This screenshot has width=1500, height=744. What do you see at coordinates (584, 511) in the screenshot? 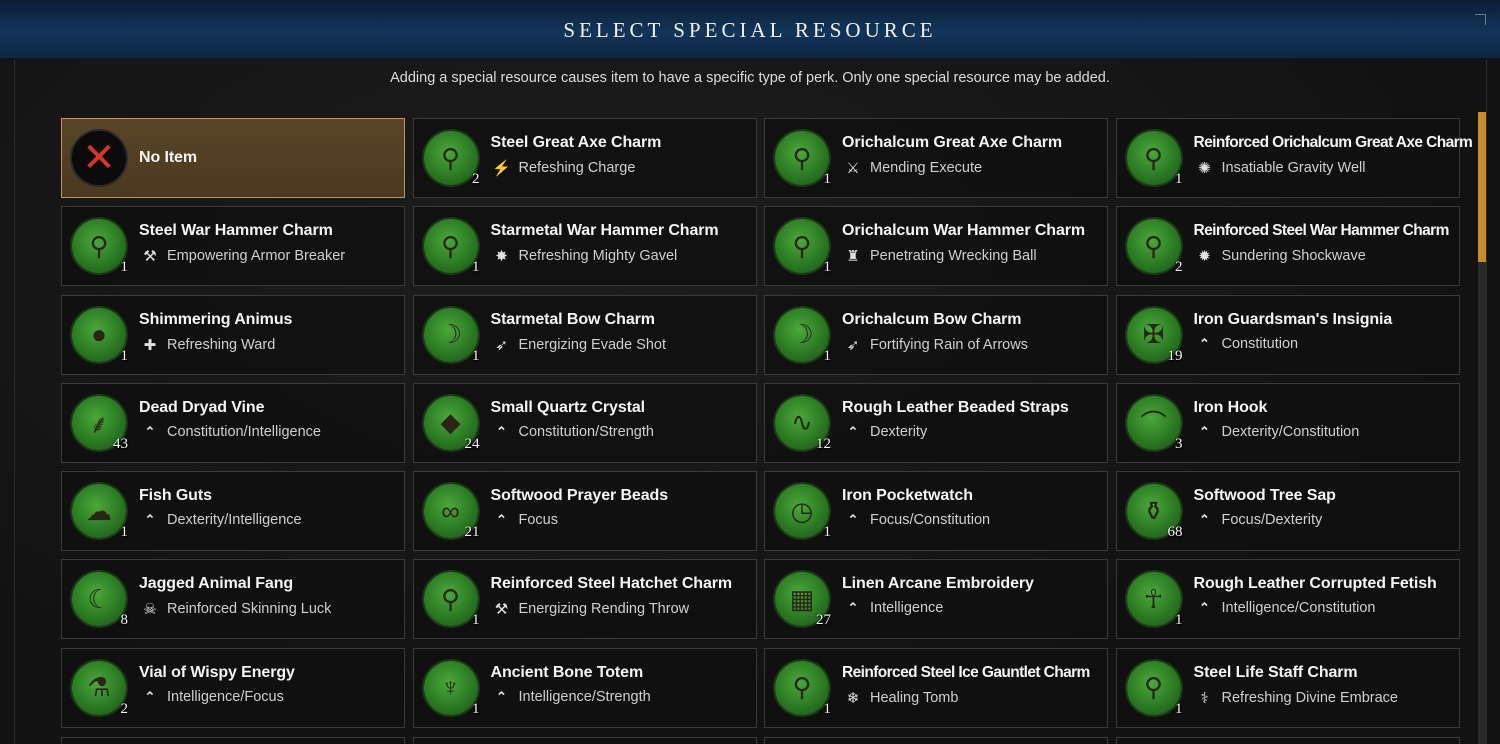
I see `resource-card: ∞ 21 Softwood Prayer Beads ⌃ Focus` at bounding box center [584, 511].